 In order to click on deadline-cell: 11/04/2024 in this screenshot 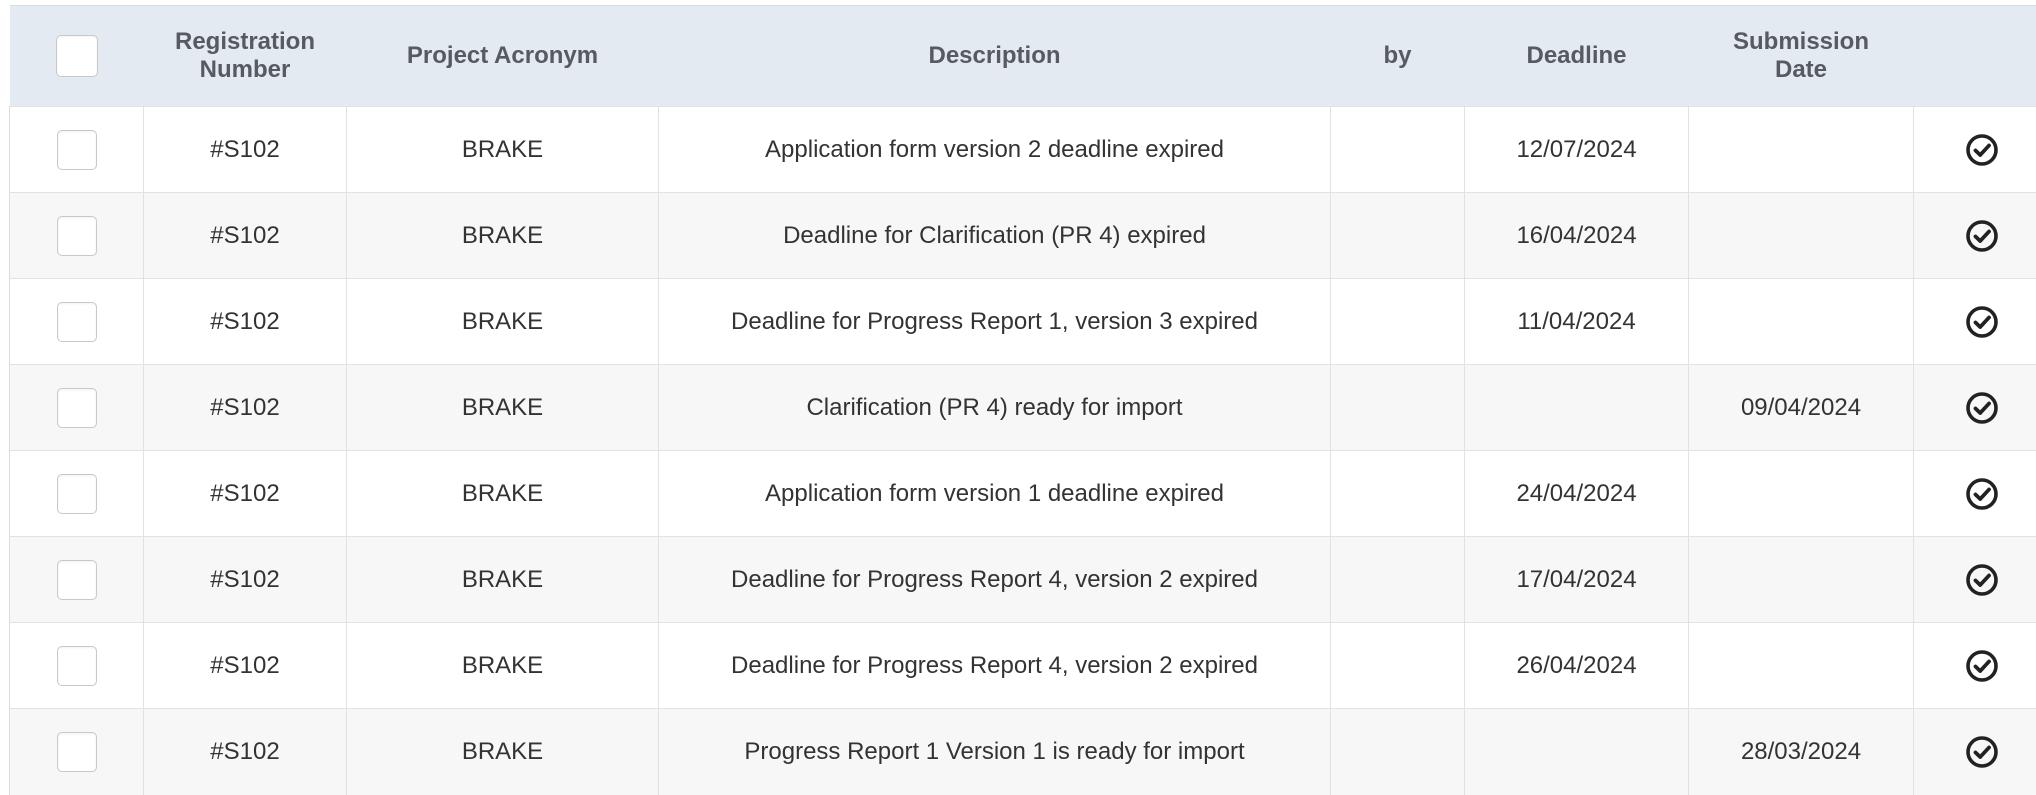, I will do `click(1577, 322)`.